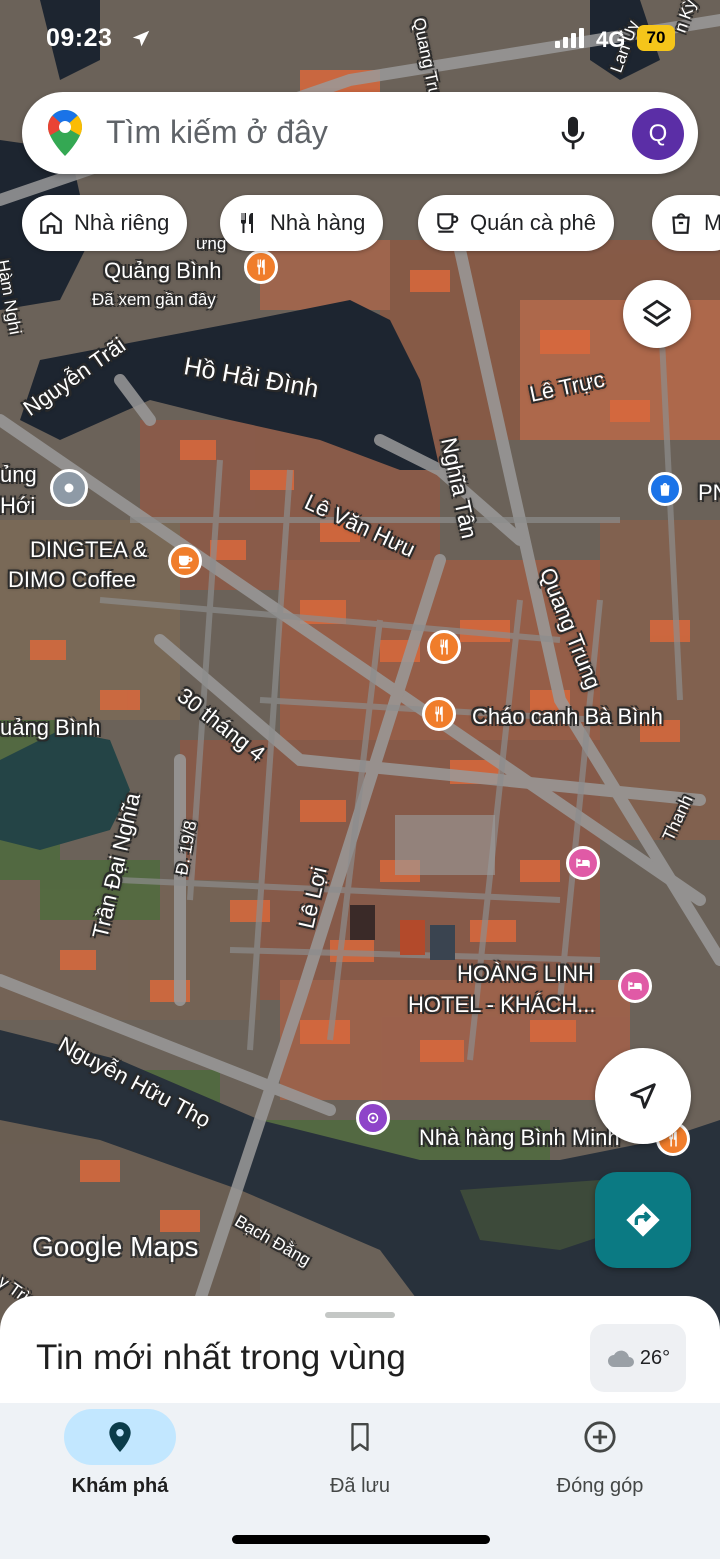 Image resolution: width=720 pixels, height=1559 pixels. I want to click on attraction-icon, so click(373, 1118).